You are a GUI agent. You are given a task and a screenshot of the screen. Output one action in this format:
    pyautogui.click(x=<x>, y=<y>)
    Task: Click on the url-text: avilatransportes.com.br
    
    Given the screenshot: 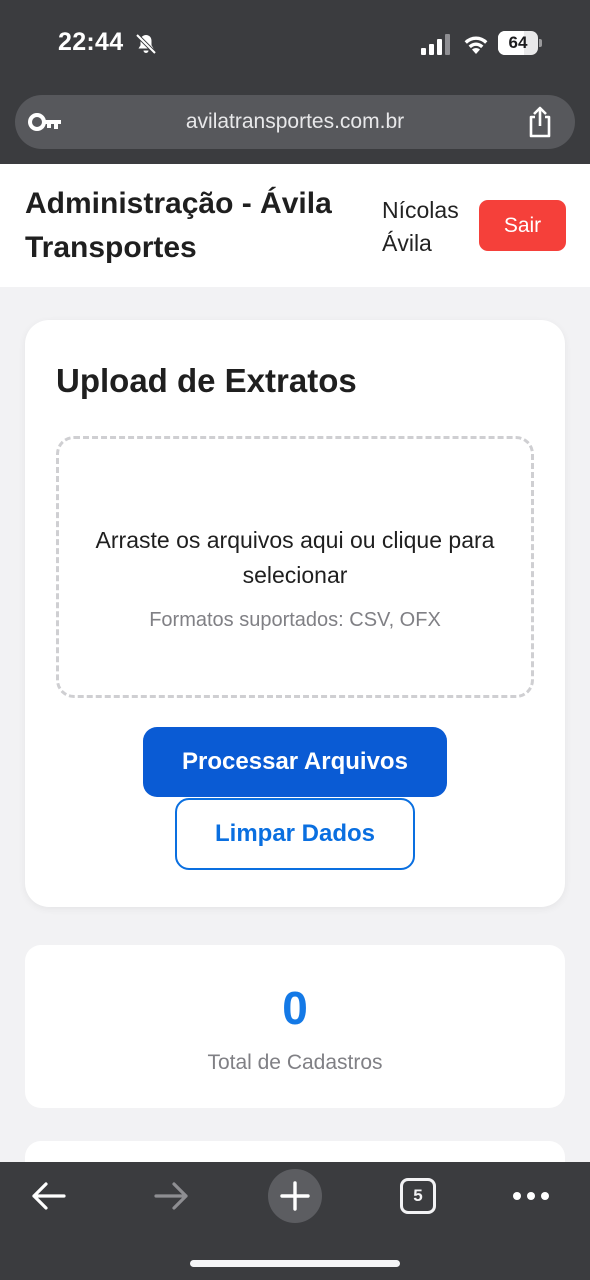 What is the action you would take?
    pyautogui.click(x=295, y=122)
    